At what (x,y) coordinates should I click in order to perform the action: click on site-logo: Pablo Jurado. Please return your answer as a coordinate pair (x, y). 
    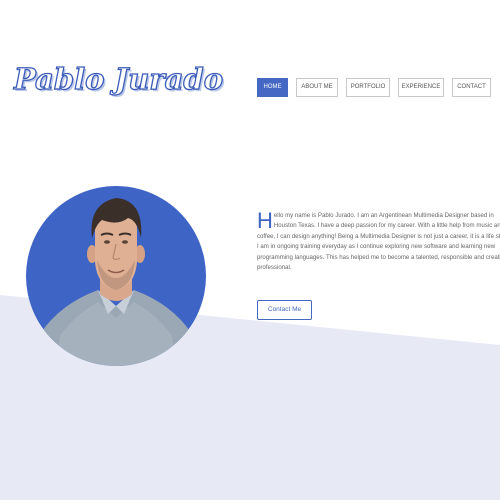
    Looking at the image, I should click on (118, 78).